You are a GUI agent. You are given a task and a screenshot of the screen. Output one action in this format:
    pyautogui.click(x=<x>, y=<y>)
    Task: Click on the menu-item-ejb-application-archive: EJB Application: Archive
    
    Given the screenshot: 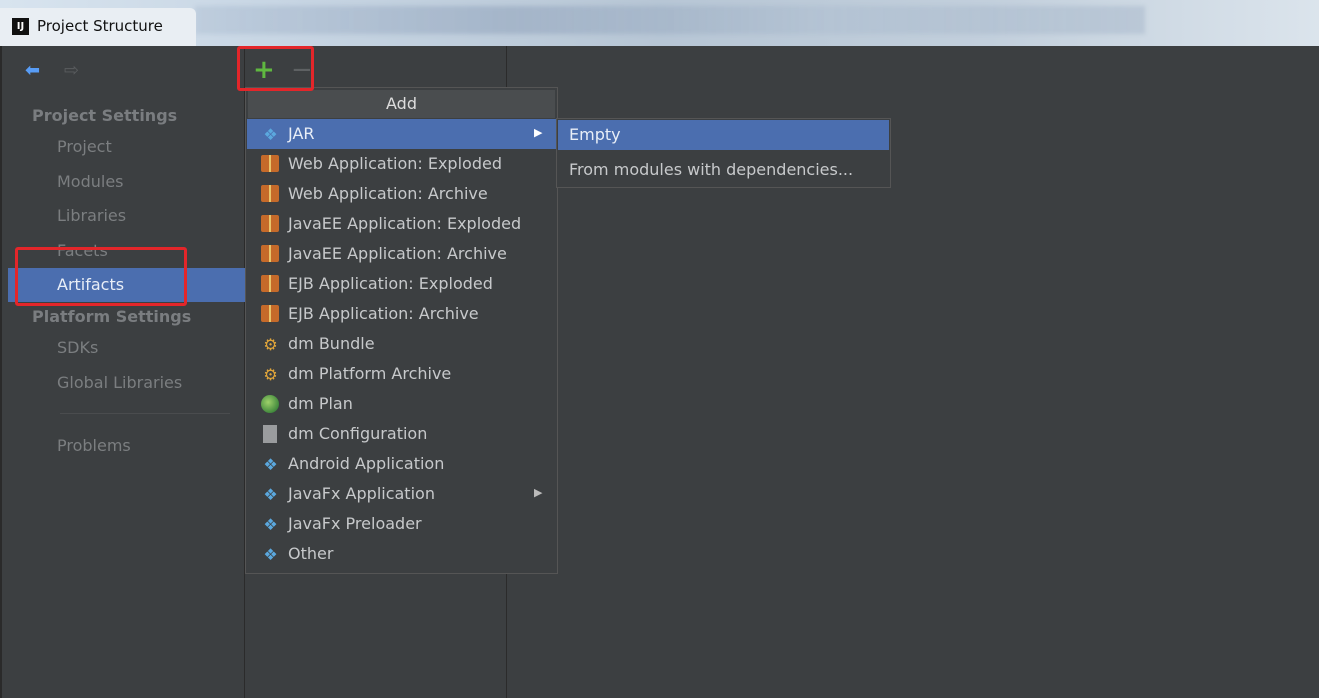 What is the action you would take?
    pyautogui.click(x=401, y=314)
    